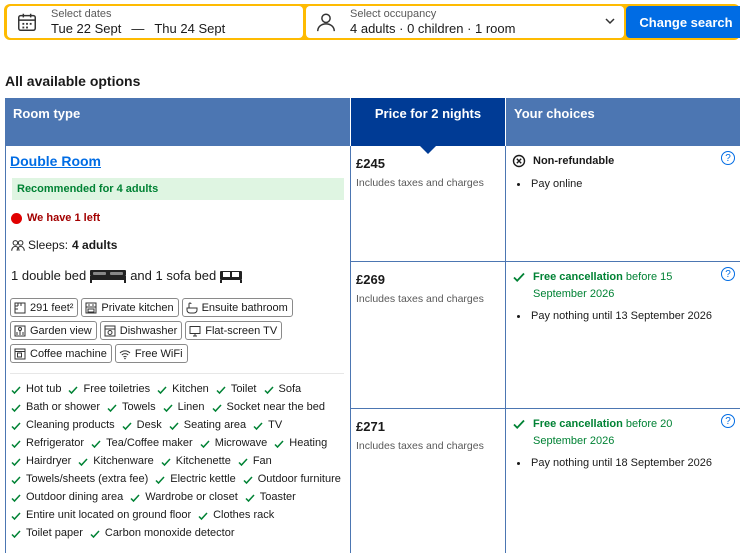  What do you see at coordinates (549, 184) in the screenshot?
I see `payment-note: Pay online` at bounding box center [549, 184].